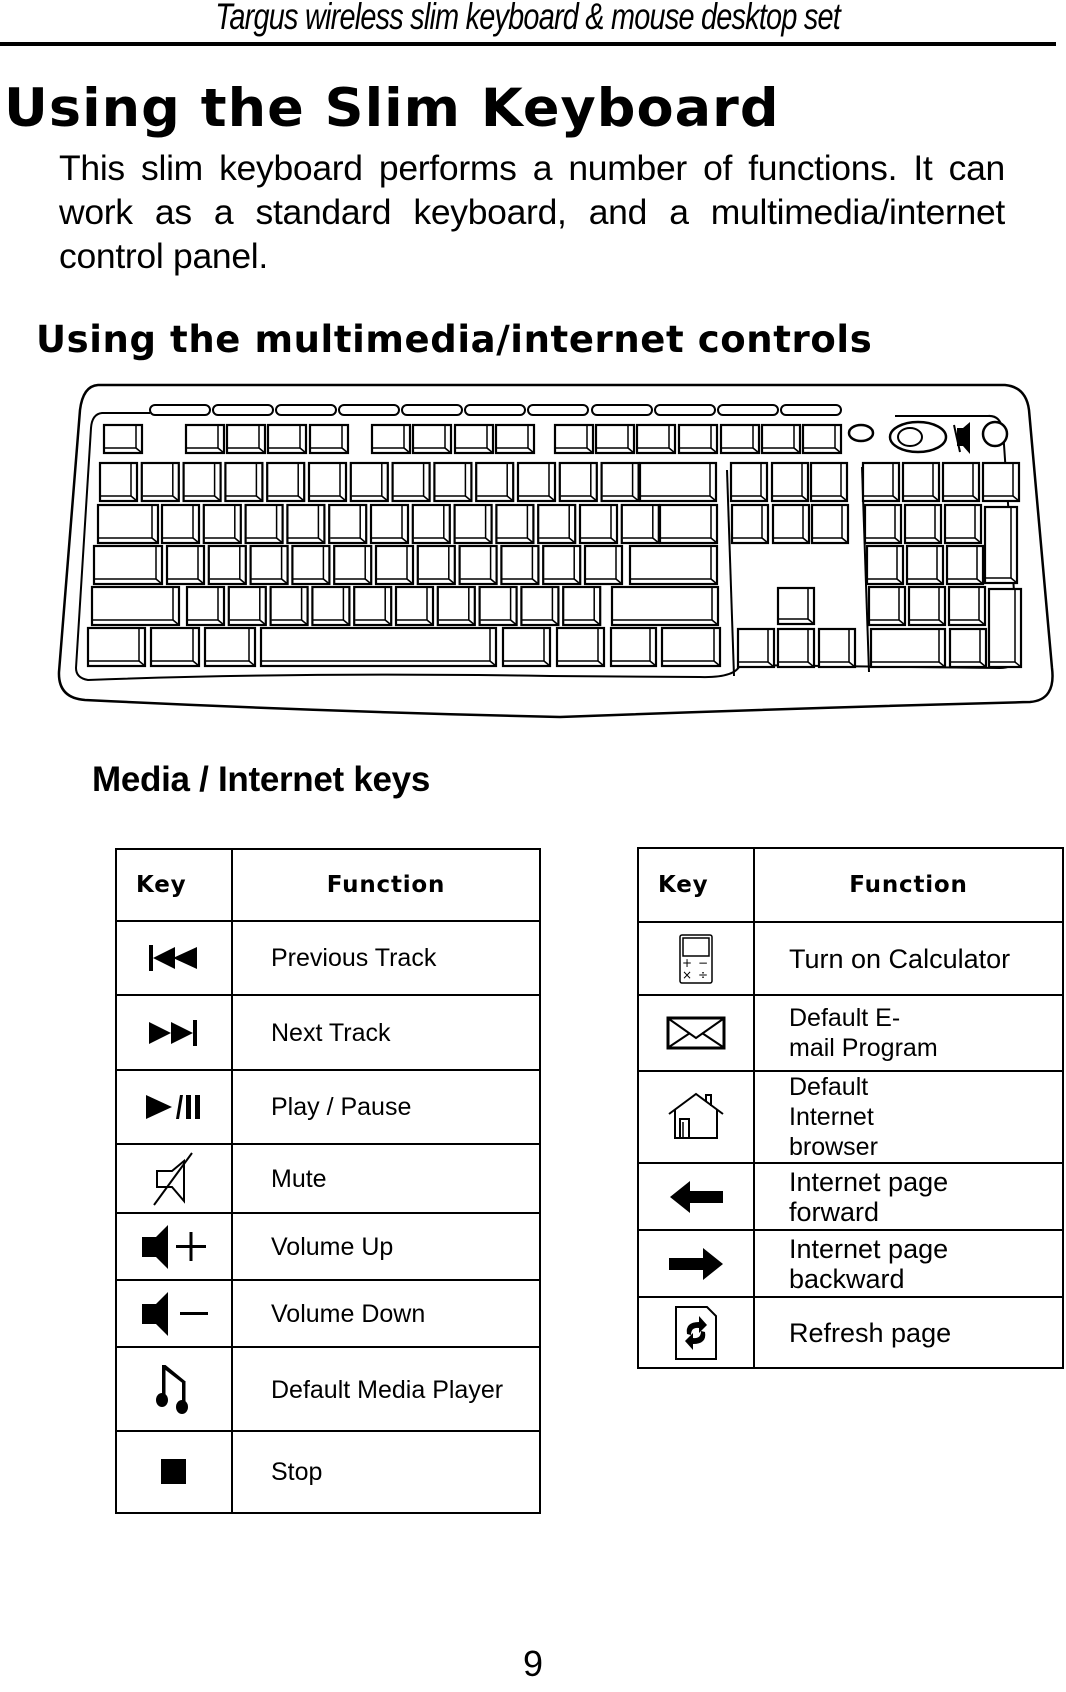  What do you see at coordinates (454, 339) in the screenshot?
I see `section-title: Using the multimedia/internet controls` at bounding box center [454, 339].